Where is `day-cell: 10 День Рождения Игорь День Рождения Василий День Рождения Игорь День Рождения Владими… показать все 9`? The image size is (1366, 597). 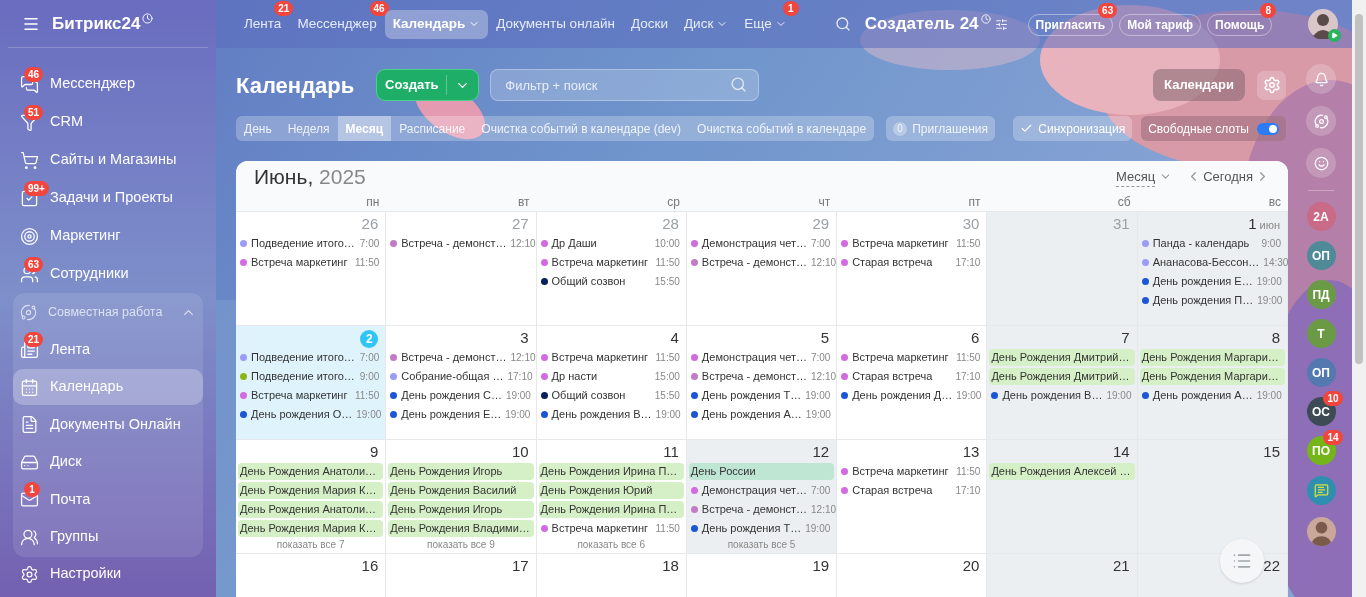 day-cell: 10 День Рождения Игорь День Рождения Василий День Рождения Игорь День Рождения Владими… показать все 9 is located at coordinates (461, 496).